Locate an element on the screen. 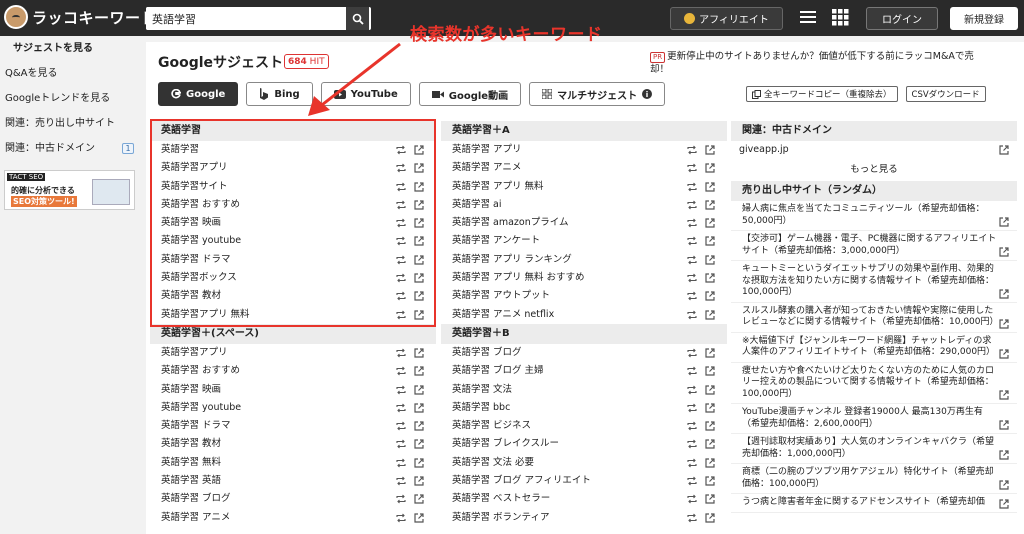 The height and width of the screenshot is (534, 1024). keyword-row: 英語学習 ビジネス is located at coordinates (584, 426).